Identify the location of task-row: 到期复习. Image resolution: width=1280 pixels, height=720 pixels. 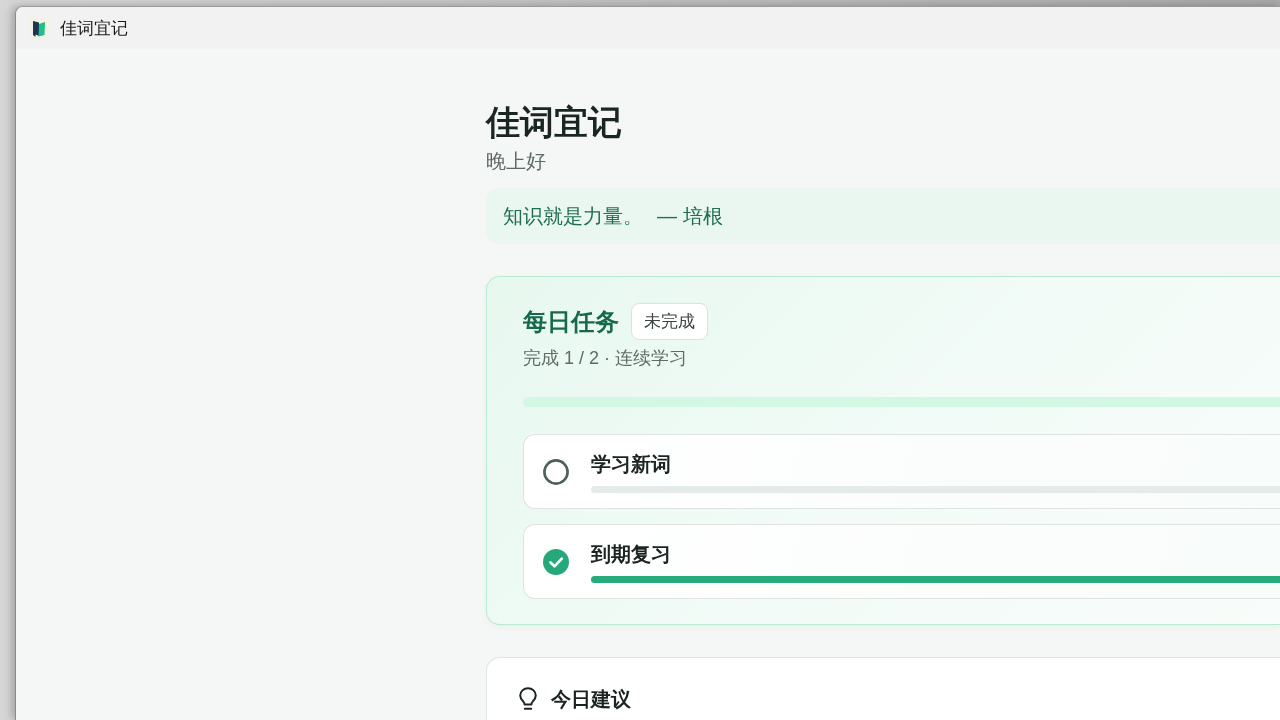
(901, 561).